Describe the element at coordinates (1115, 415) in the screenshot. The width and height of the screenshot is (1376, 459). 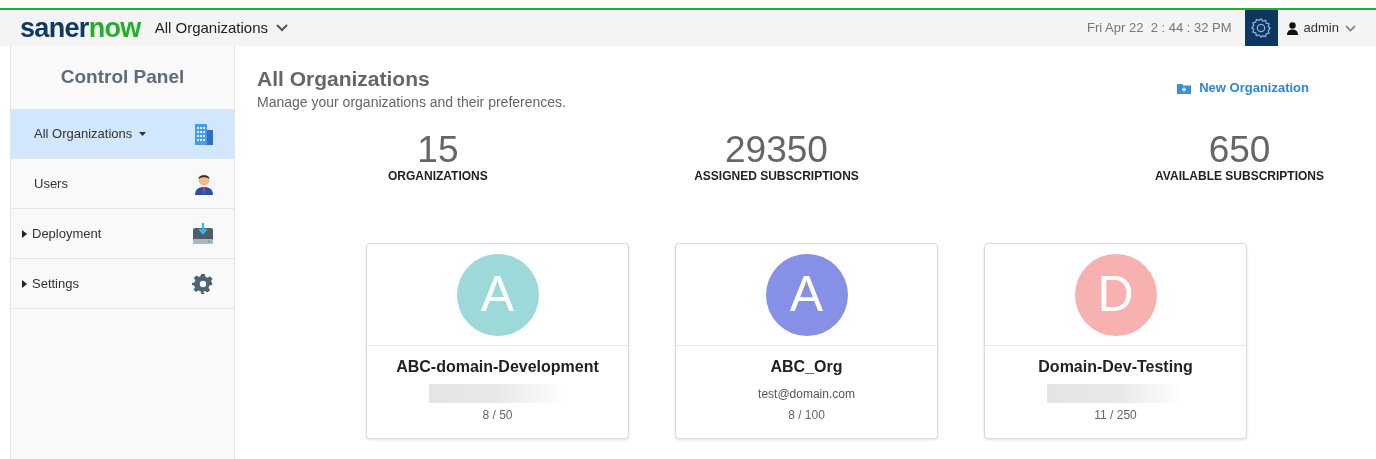
I see `subscription-count: 11 / 250` at that location.